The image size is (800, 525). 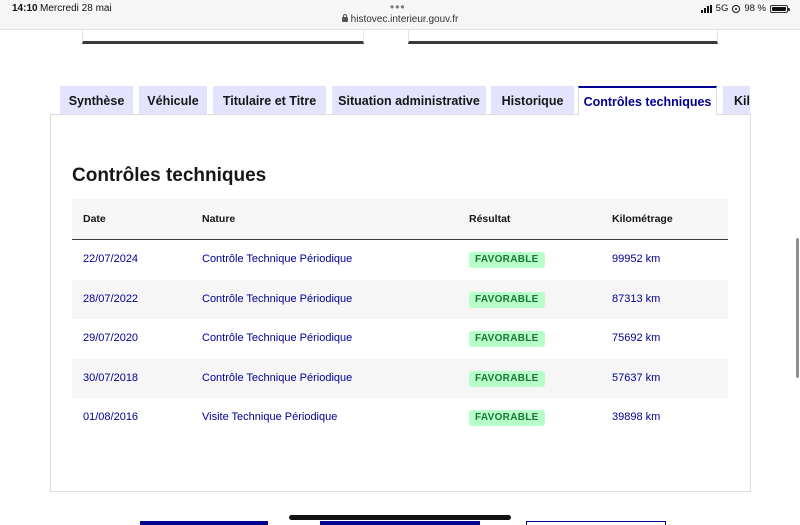 I want to click on status-time: 14:10, so click(x=25, y=8).